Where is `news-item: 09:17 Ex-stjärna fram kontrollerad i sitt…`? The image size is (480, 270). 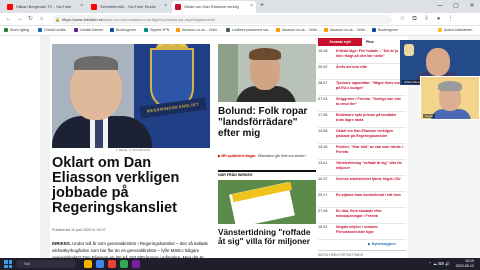
news-item: 09:17 Ex-stjärna fram kontrollerad i sitt… is located at coordinates (362, 200).